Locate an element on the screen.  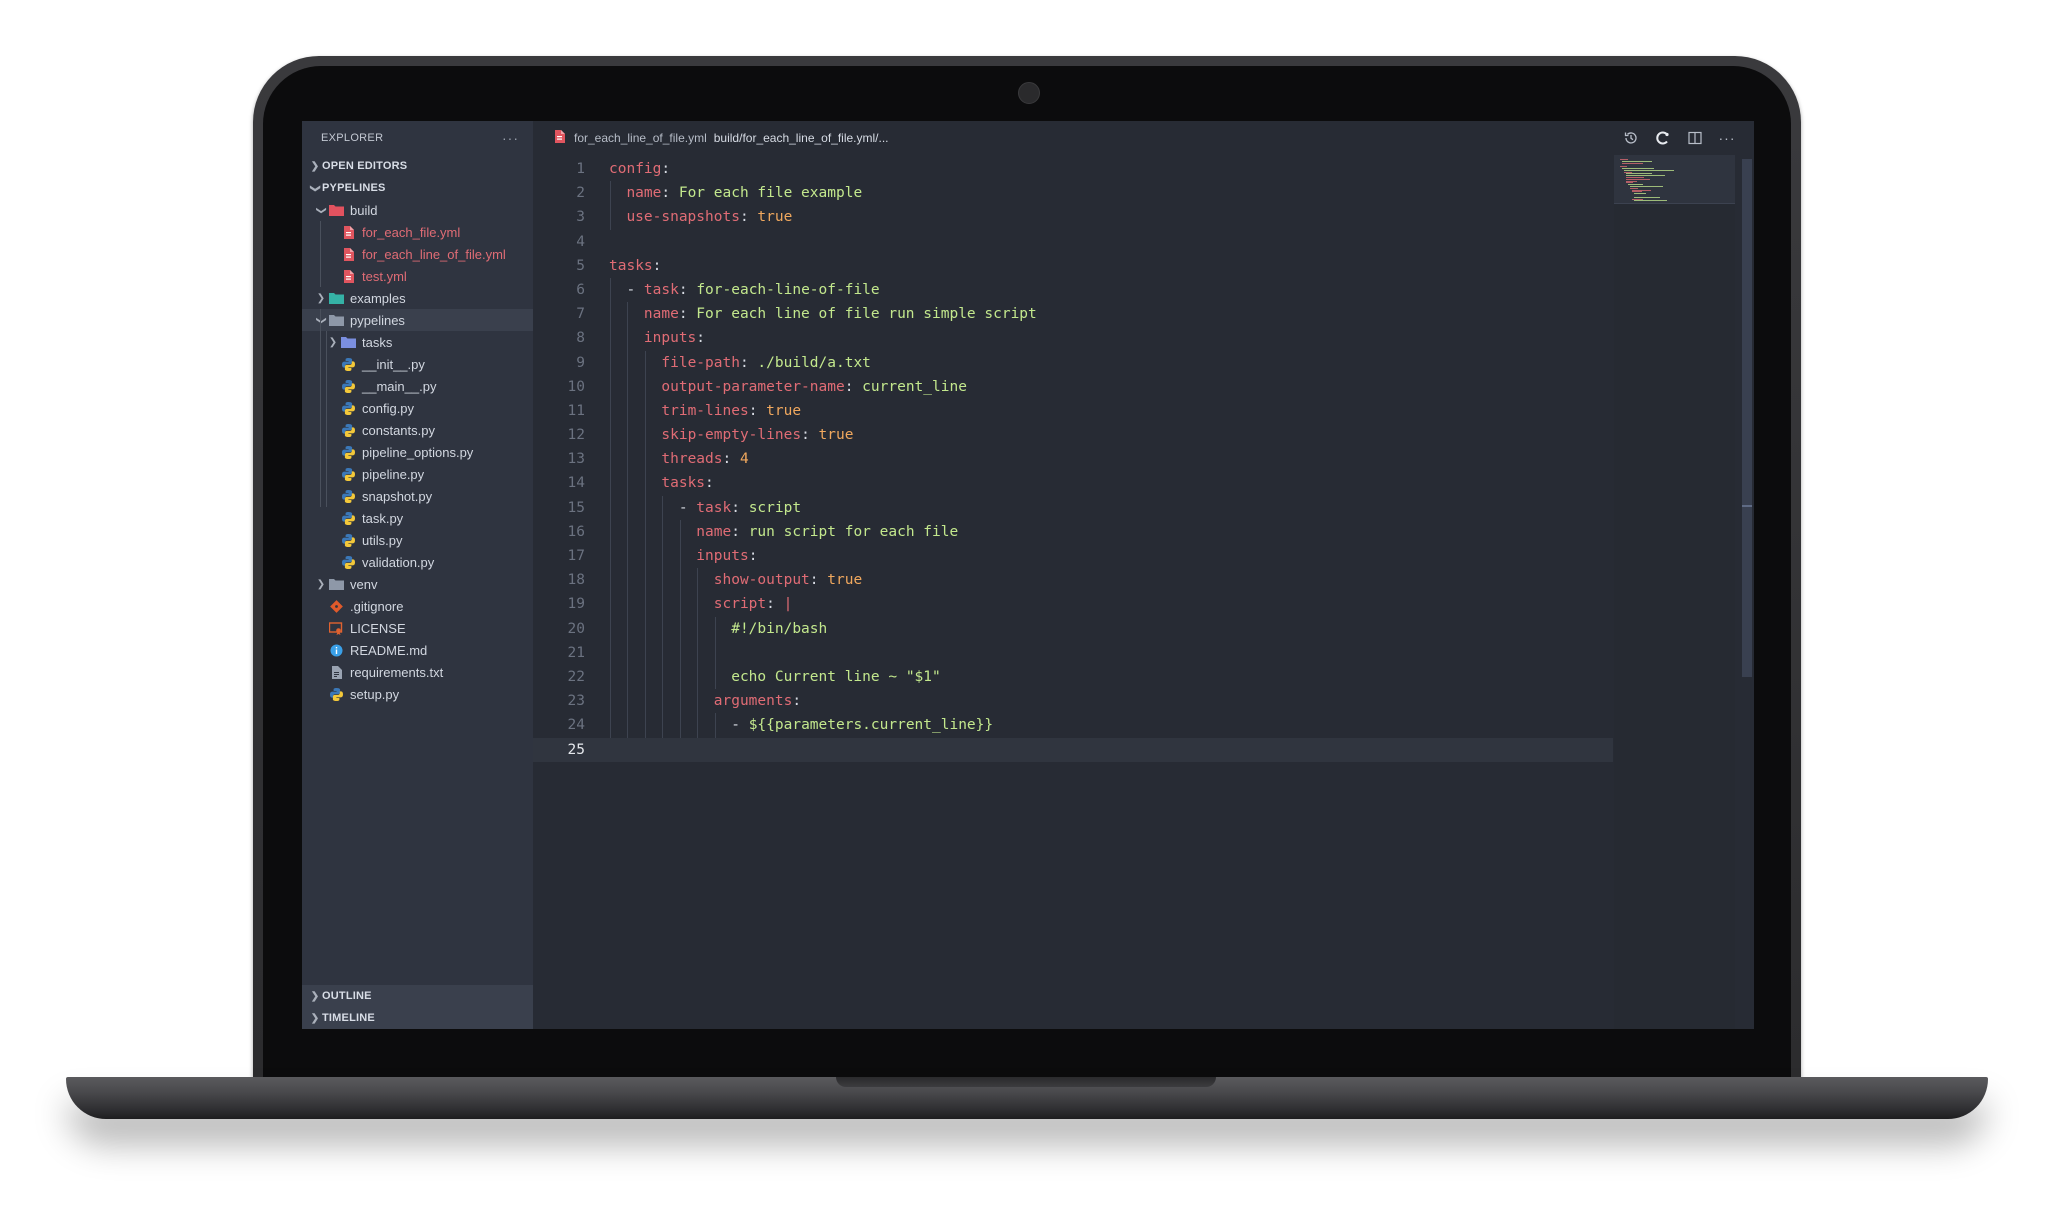
tree-item-label: .gitignore is located at coordinates (377, 606).